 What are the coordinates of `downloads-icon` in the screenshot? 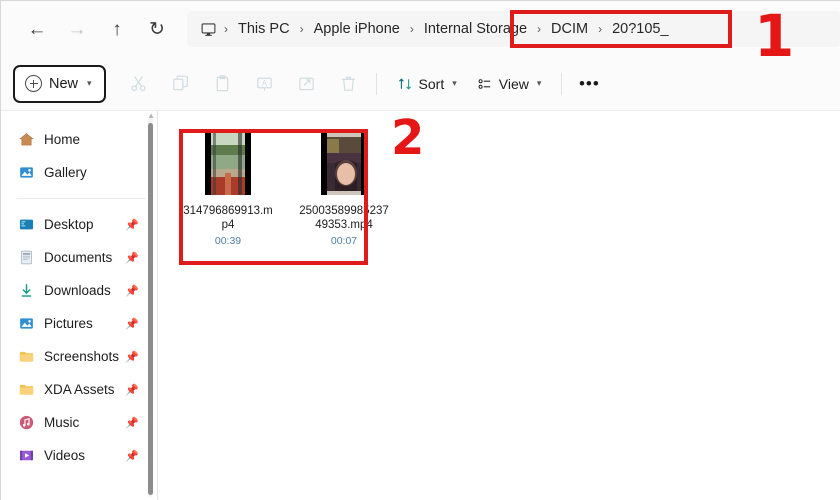 It's located at (26, 291).